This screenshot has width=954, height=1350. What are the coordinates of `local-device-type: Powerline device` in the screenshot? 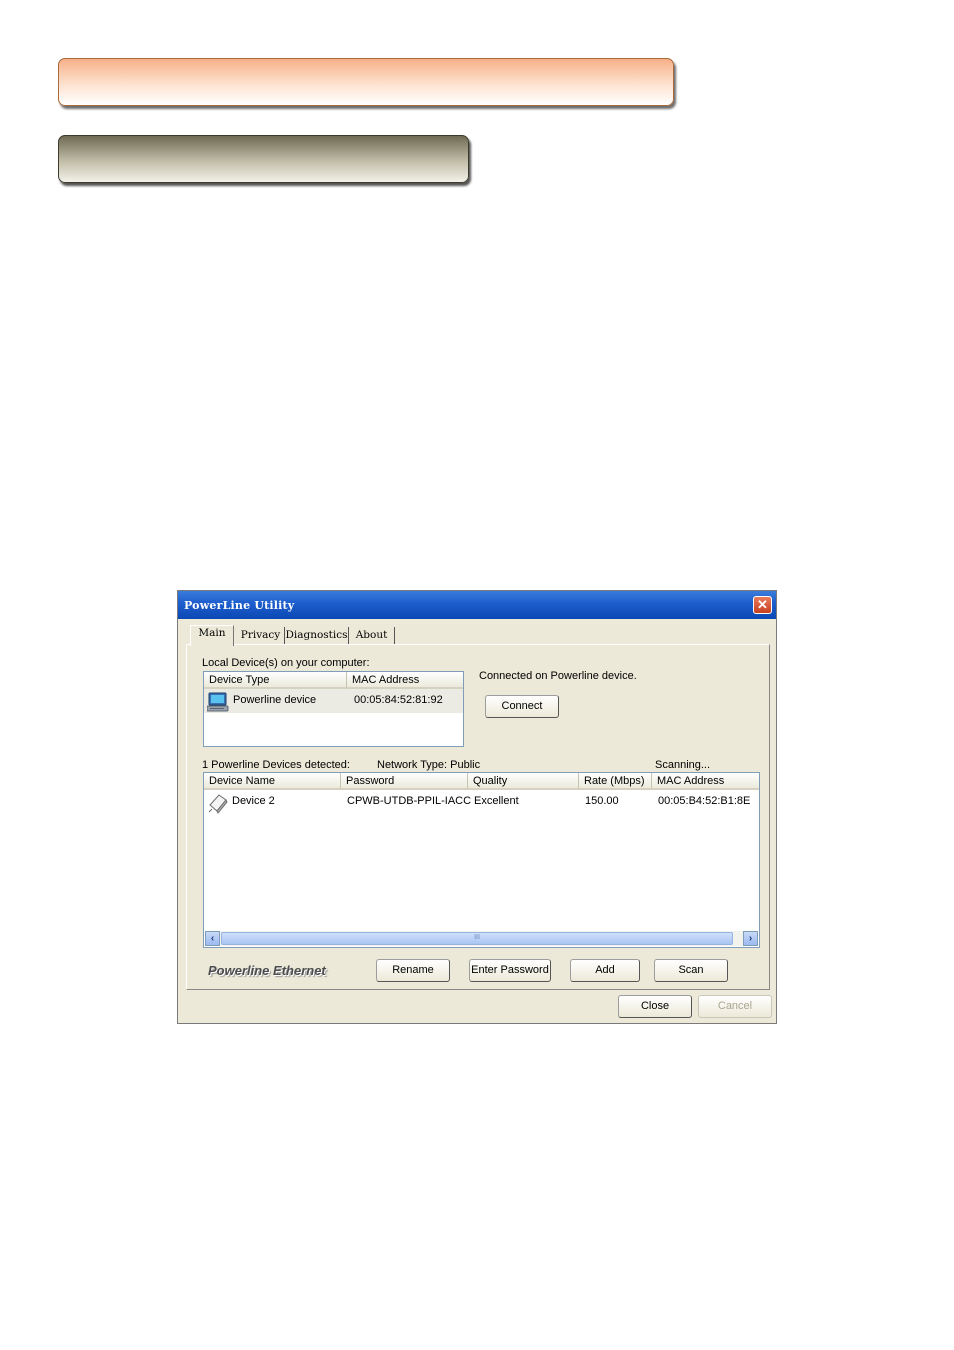 It's located at (275, 700).